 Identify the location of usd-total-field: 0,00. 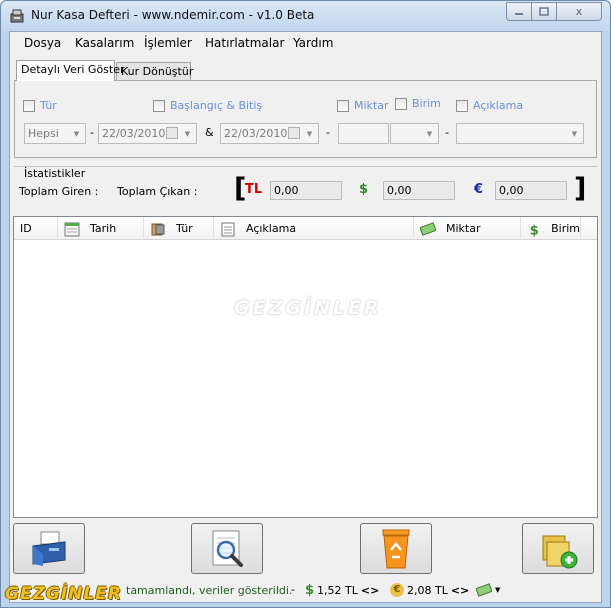
(419, 190).